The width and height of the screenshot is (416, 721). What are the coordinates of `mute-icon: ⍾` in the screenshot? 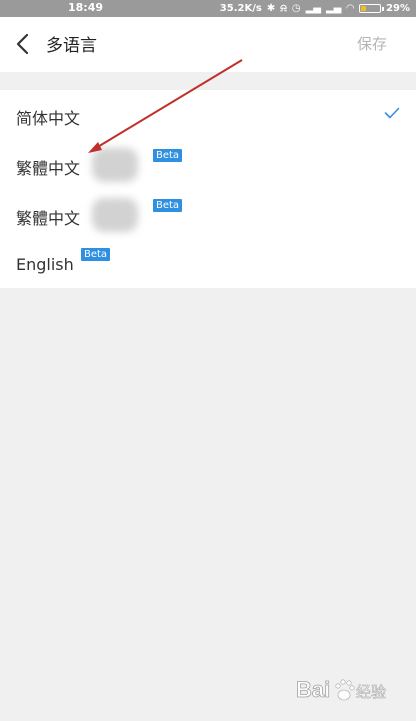 It's located at (283, 8).